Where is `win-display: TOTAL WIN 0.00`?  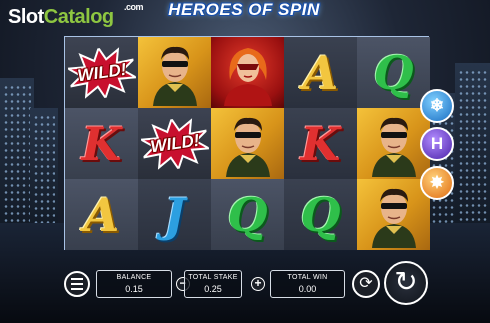
win-display: TOTAL WIN 0.00 is located at coordinates (307, 284).